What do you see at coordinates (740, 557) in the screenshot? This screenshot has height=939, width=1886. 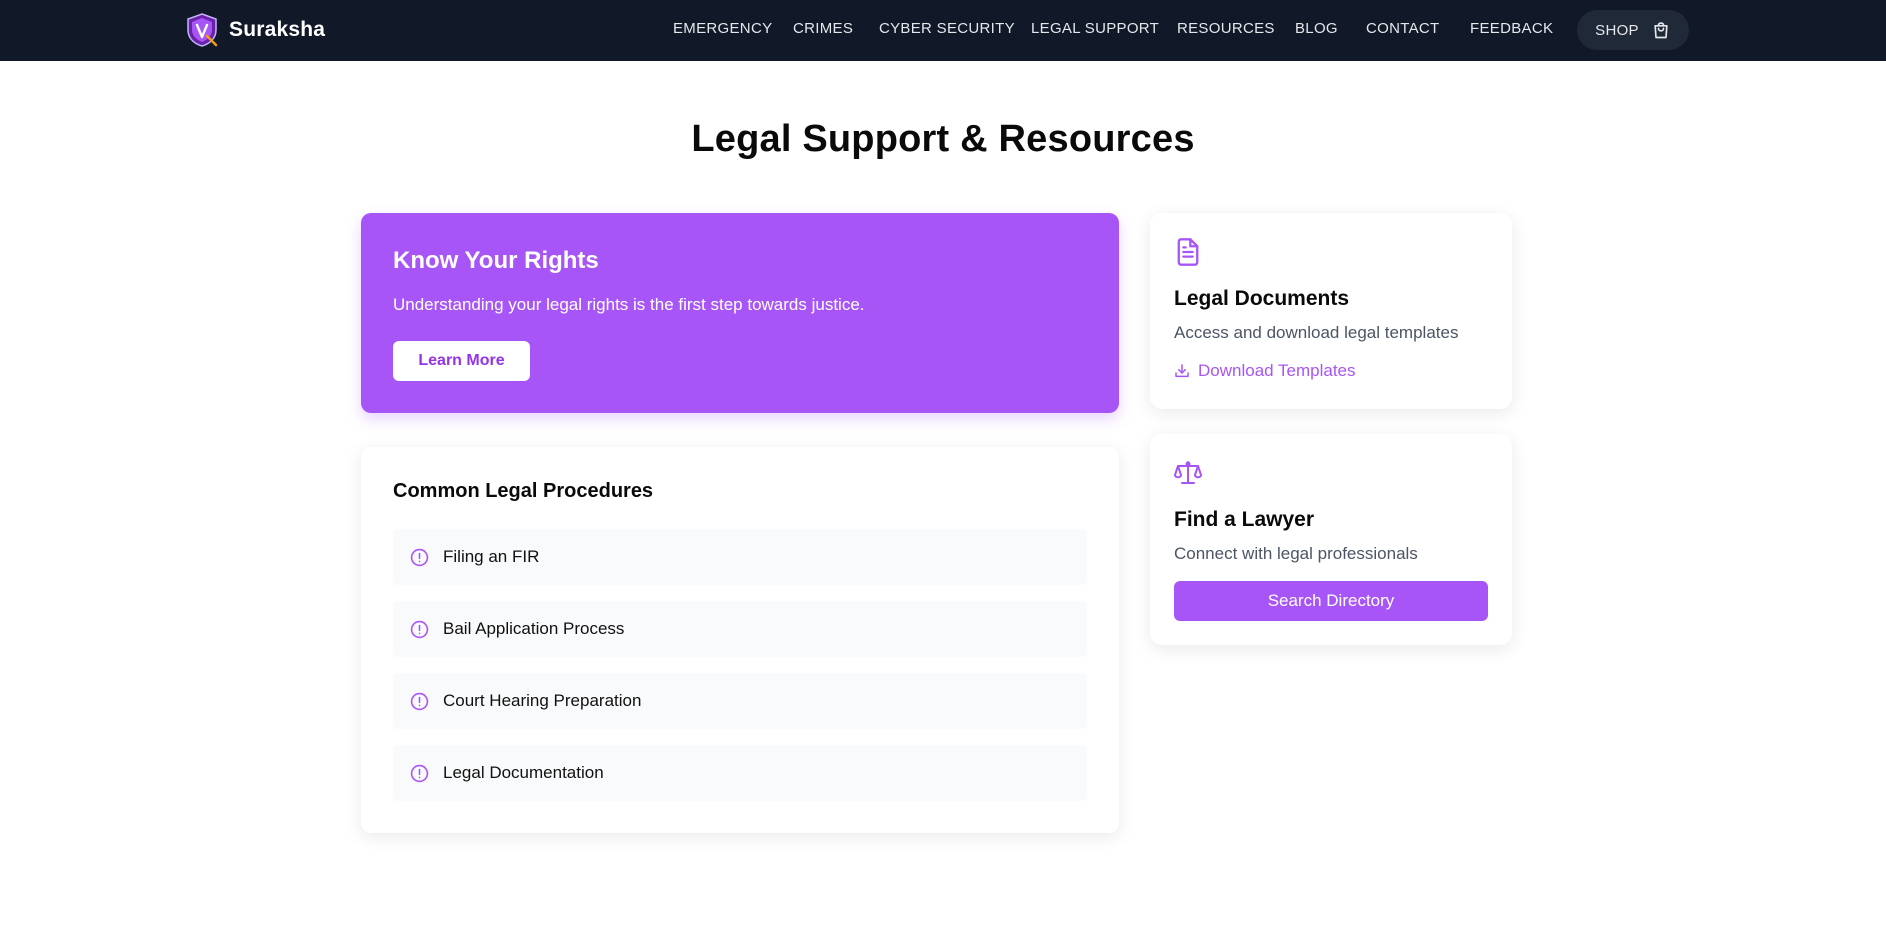 I see `procedure-item-filing-fir: Filing an FIR` at bounding box center [740, 557].